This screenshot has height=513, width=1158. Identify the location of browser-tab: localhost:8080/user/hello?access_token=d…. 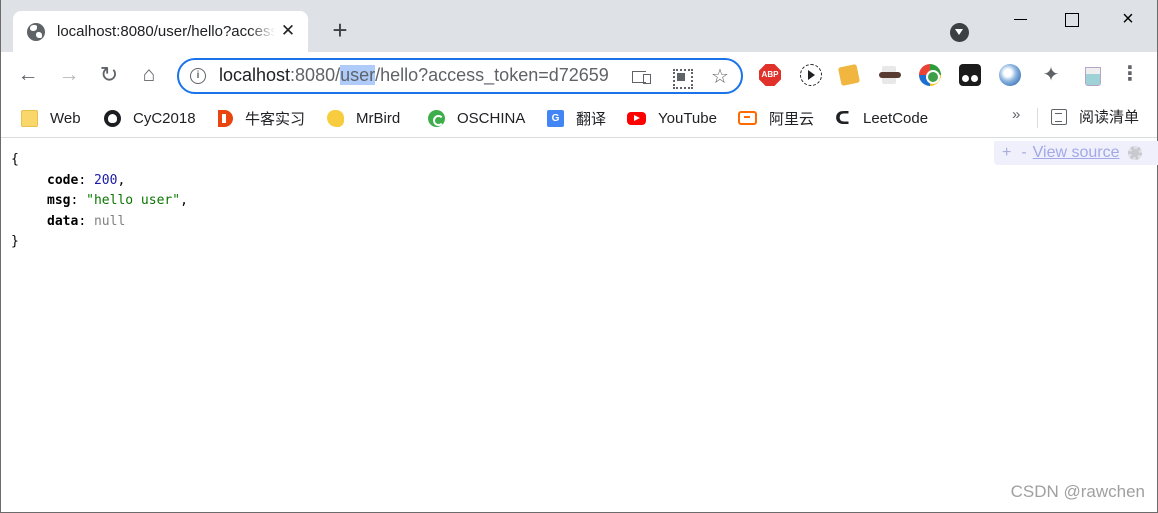
(160, 31).